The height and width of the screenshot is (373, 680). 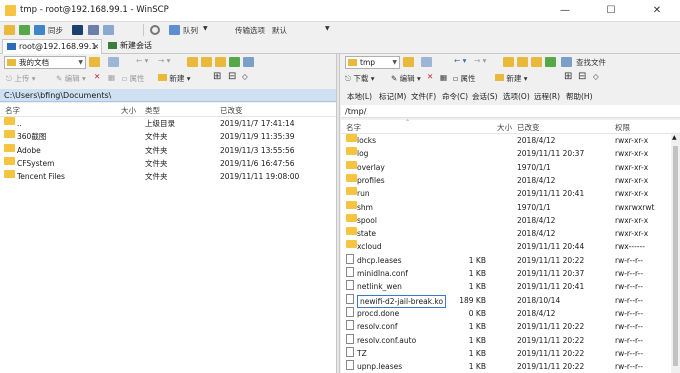 I want to click on list-item: netlink_wen 1 KB 2019/11/11 20:41 rw-r--r--, so click(x=506, y=286).